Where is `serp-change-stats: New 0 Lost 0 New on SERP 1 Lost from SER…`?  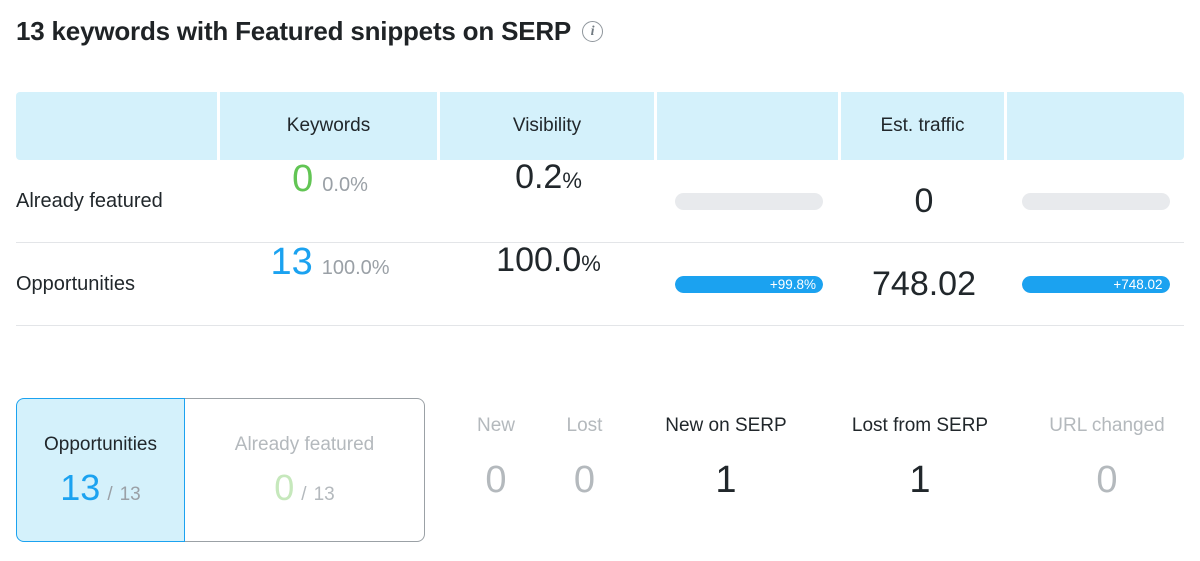 serp-change-stats: New 0 Lost 0 New on SERP 1 Lost from SER… is located at coordinates (824, 457).